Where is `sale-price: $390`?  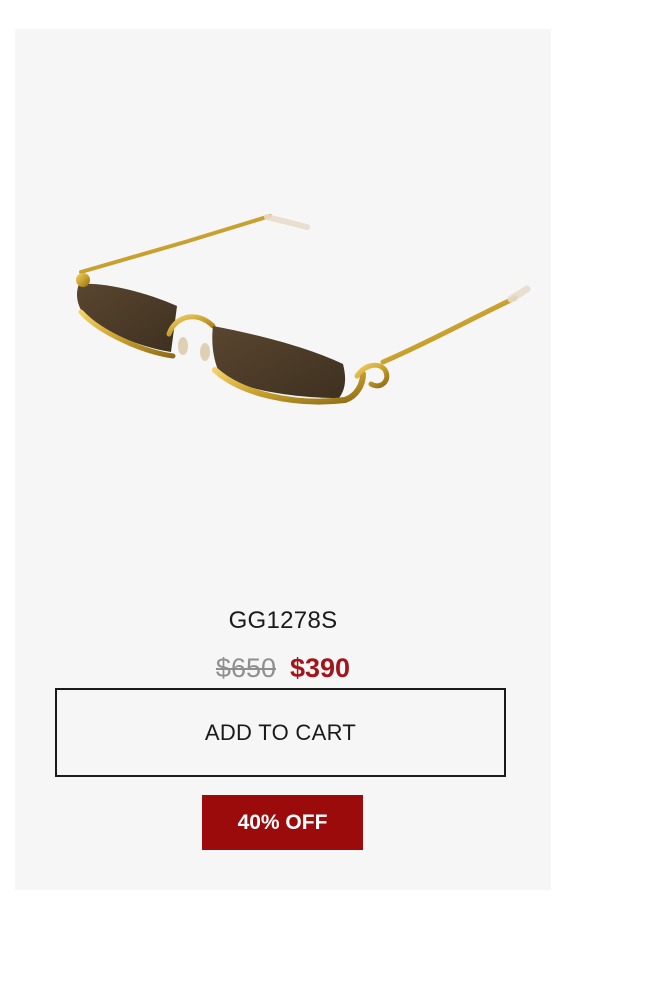
sale-price: $390 is located at coordinates (320, 668).